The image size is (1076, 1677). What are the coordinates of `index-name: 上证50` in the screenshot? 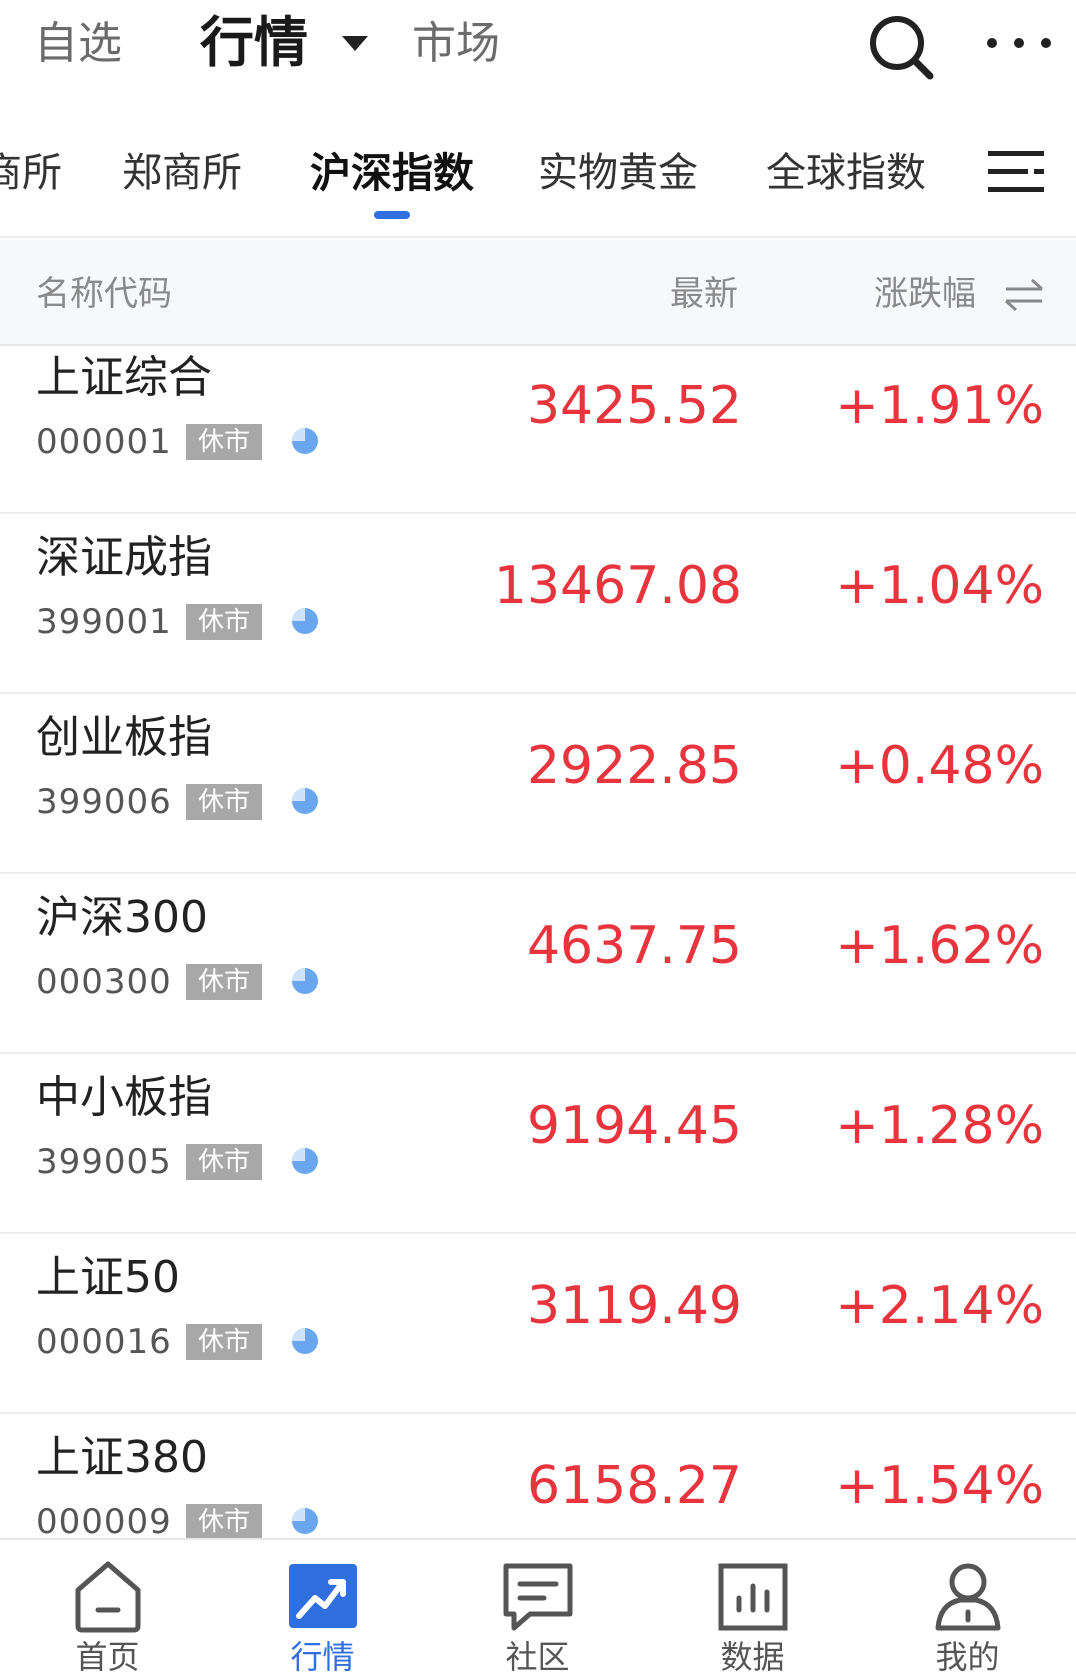 It's located at (108, 1277).